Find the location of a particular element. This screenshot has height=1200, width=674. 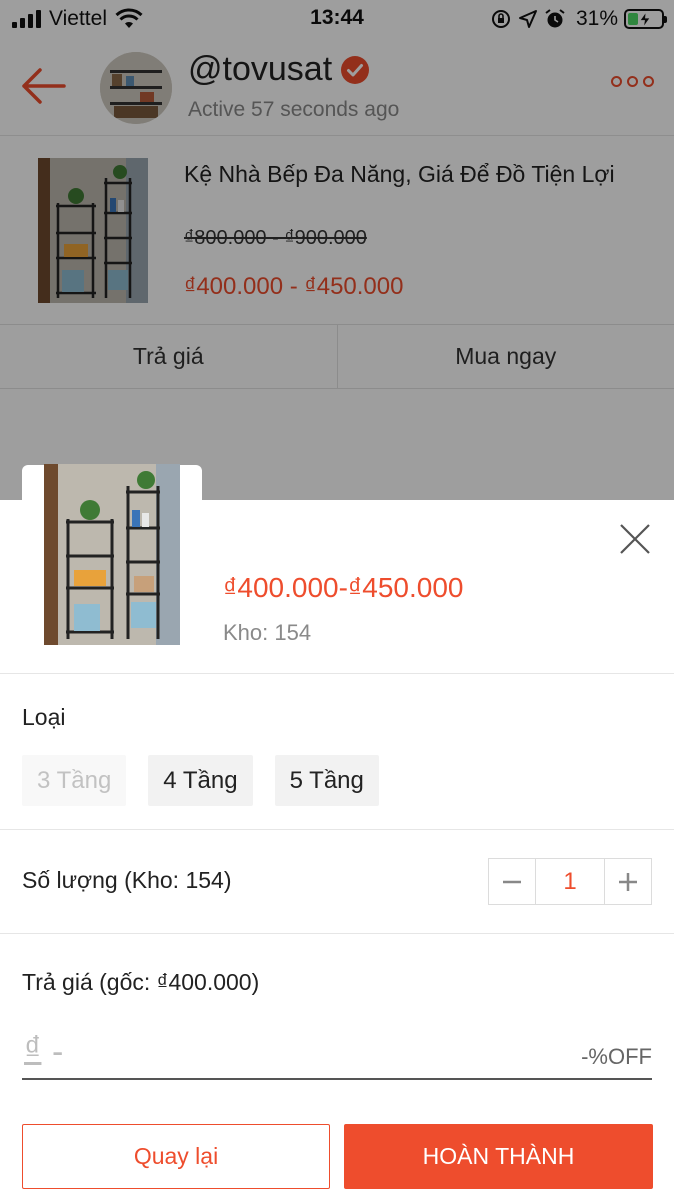

variant-option-5-tang: 5 Tầng is located at coordinates (326, 780).